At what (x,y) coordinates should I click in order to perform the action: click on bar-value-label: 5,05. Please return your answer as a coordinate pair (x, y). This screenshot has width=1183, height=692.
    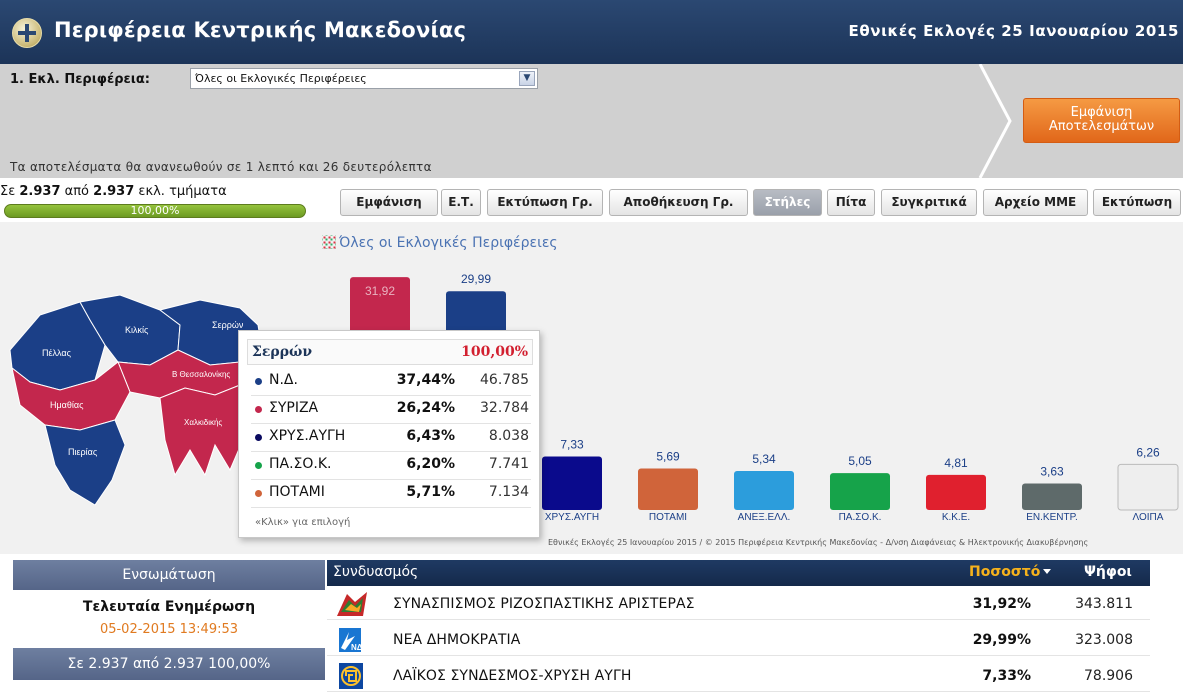
    Looking at the image, I should click on (860, 461).